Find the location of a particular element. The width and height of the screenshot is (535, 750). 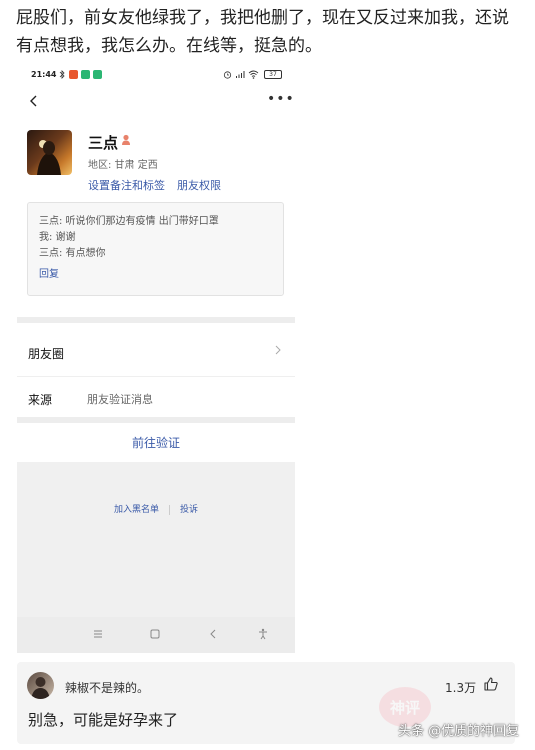

set-remark-link: 设置备注和标签 is located at coordinates (126, 185).